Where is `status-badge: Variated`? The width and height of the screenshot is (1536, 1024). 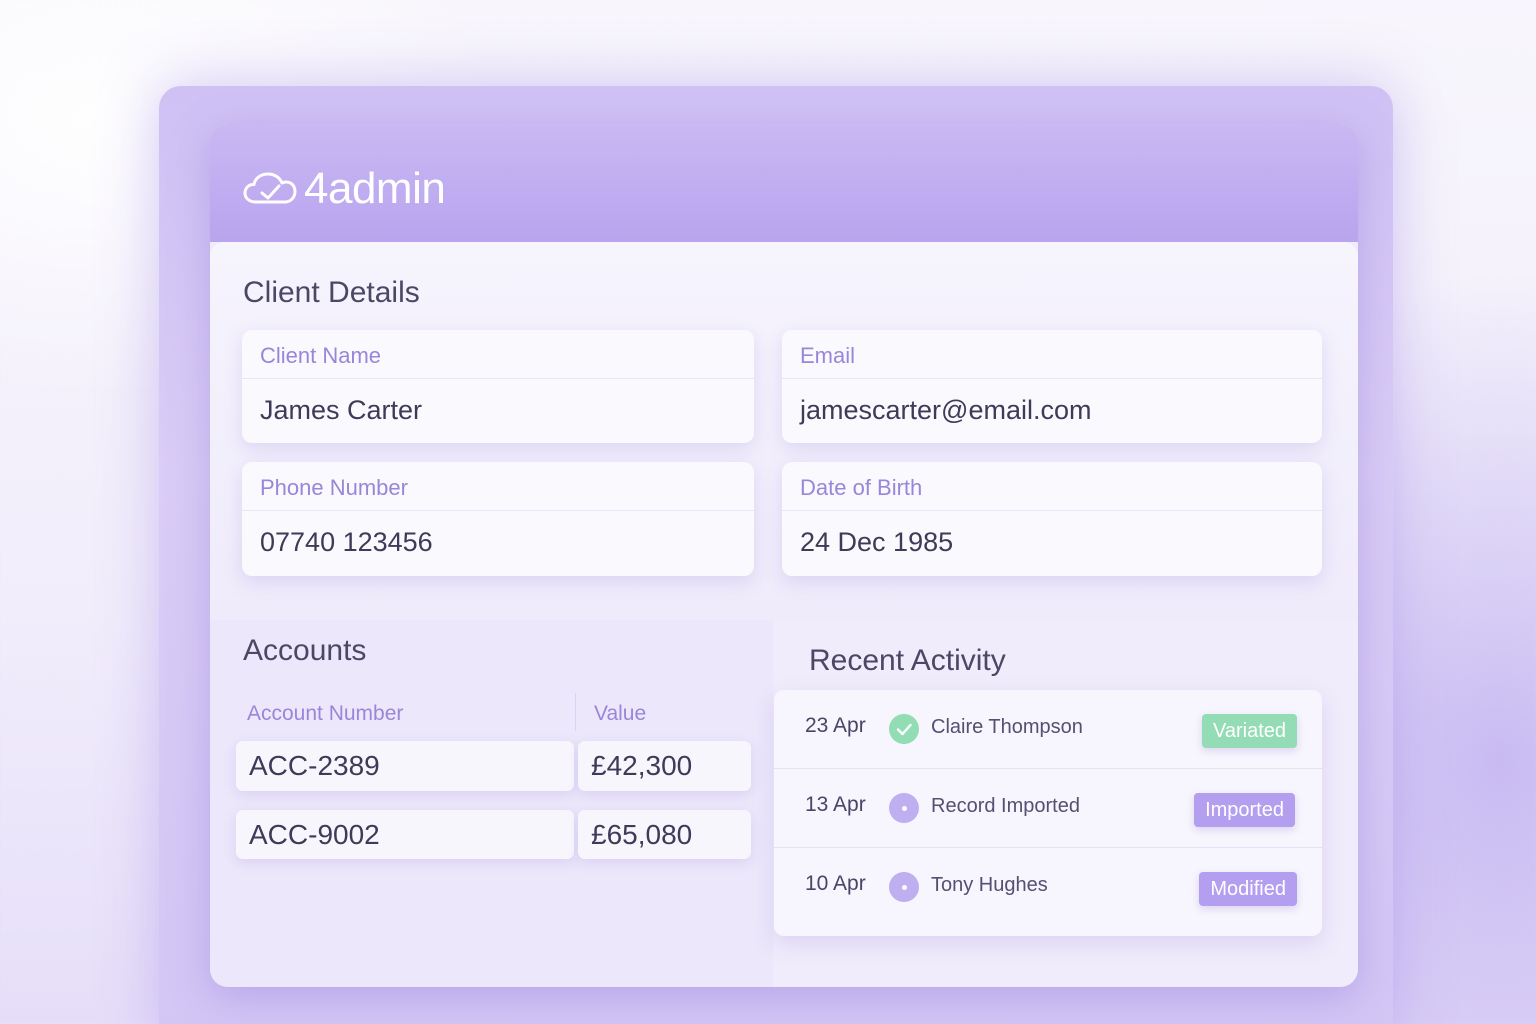 status-badge: Variated is located at coordinates (1249, 731).